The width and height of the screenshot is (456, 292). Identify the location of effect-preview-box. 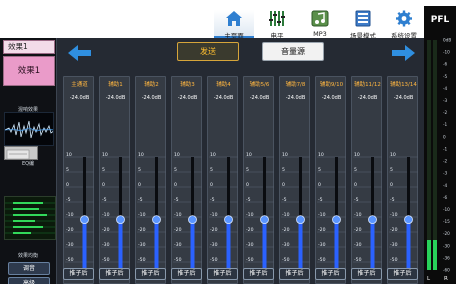
(21, 153).